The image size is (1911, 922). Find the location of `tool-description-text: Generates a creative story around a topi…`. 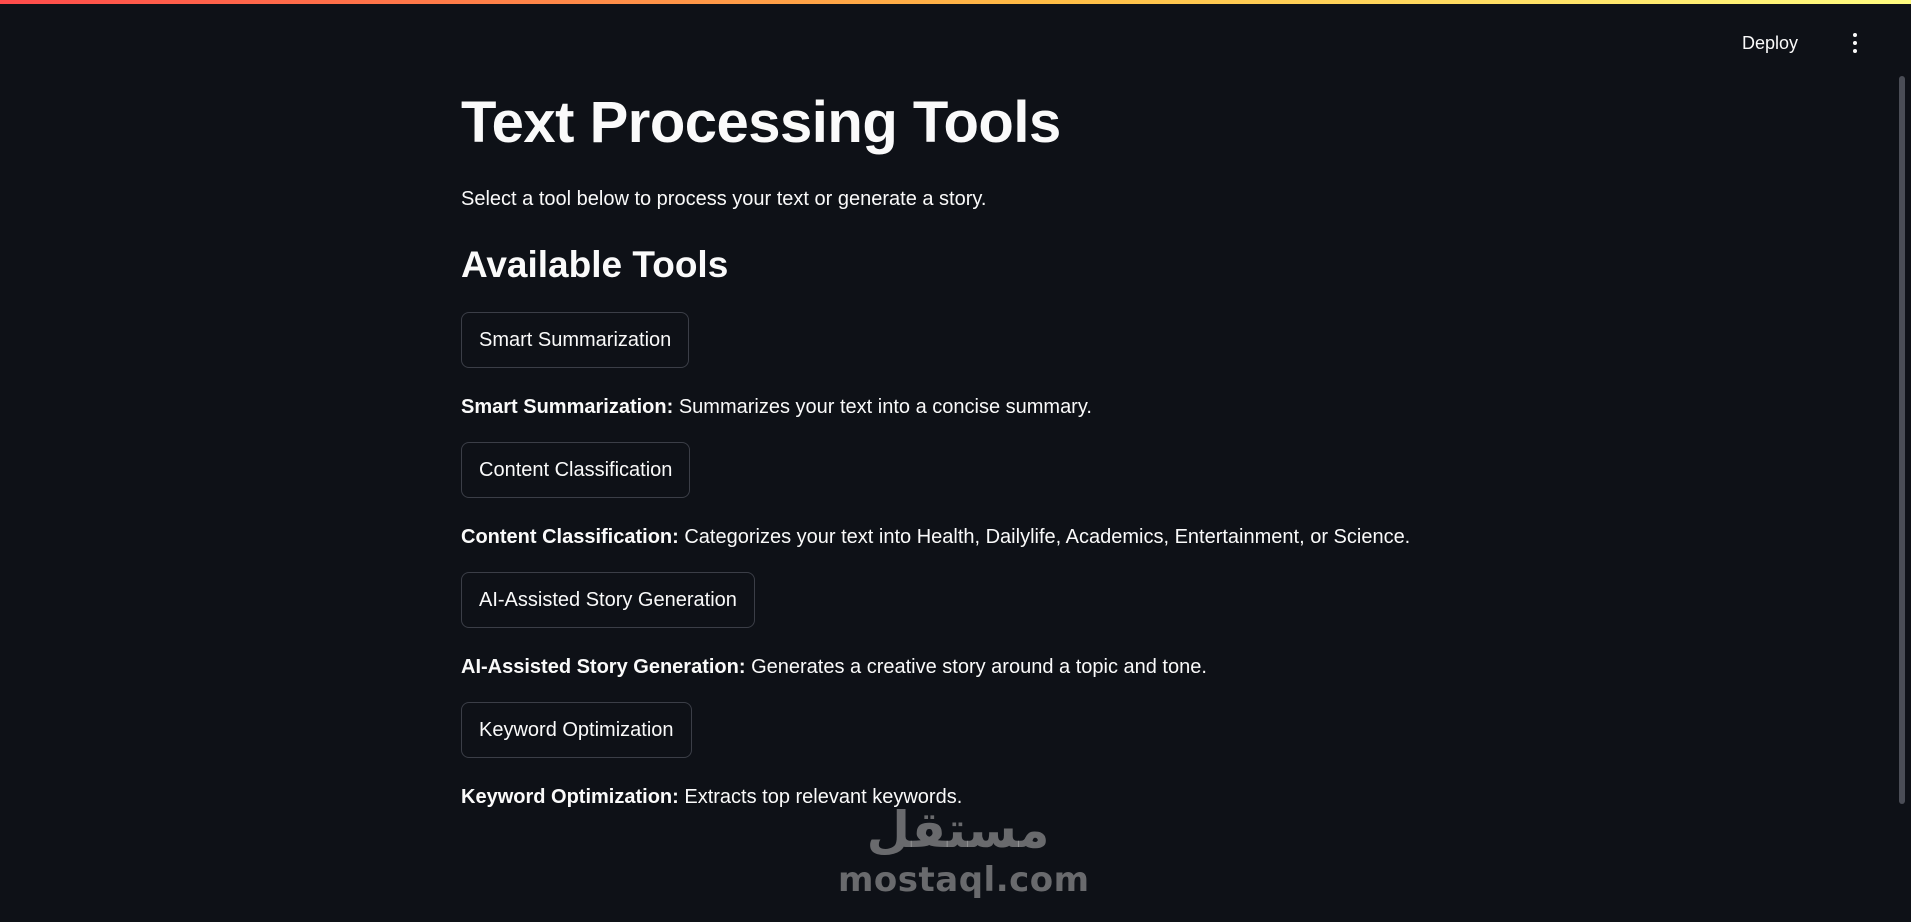

tool-description-text: Generates a creative story around a topi… is located at coordinates (976, 667).